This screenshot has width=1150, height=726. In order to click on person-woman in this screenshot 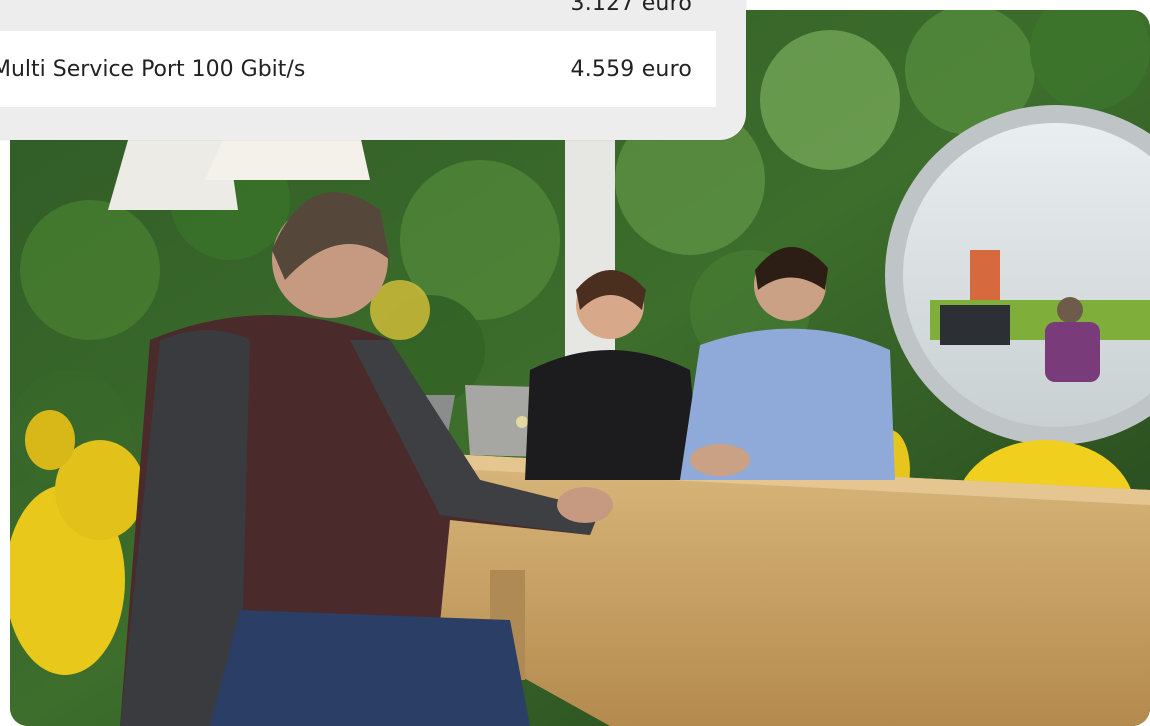, I will do `click(612, 415)`.